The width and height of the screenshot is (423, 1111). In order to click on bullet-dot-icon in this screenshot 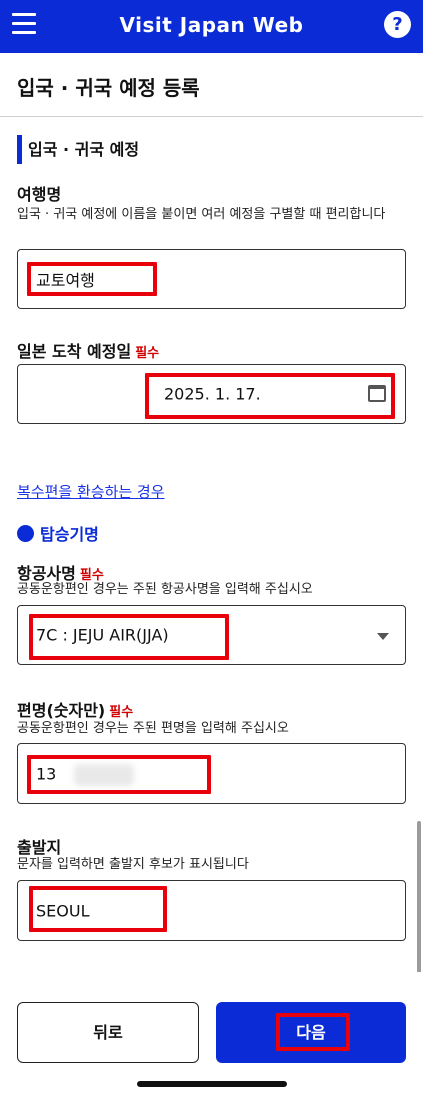, I will do `click(25, 533)`.